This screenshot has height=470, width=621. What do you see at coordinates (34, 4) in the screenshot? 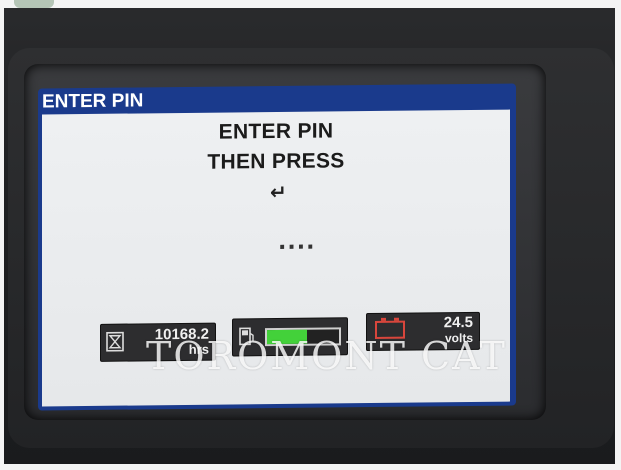
I see `top-connector` at bounding box center [34, 4].